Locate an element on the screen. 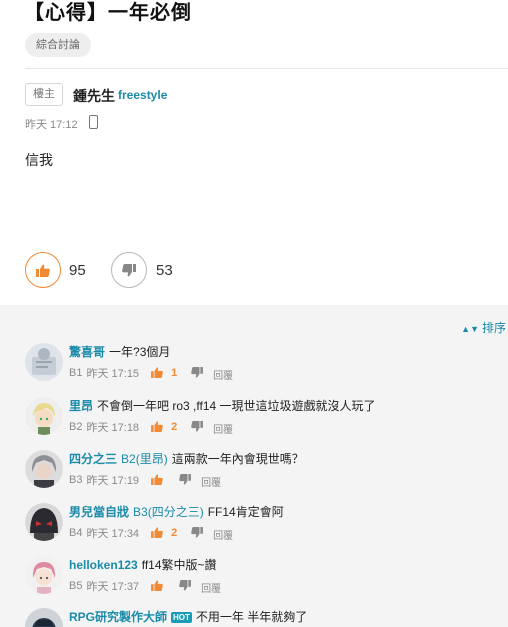 The height and width of the screenshot is (627, 508). comment-line: 男兒當自戕 B3(四分之三) FF14肯定會阿 is located at coordinates (176, 511).